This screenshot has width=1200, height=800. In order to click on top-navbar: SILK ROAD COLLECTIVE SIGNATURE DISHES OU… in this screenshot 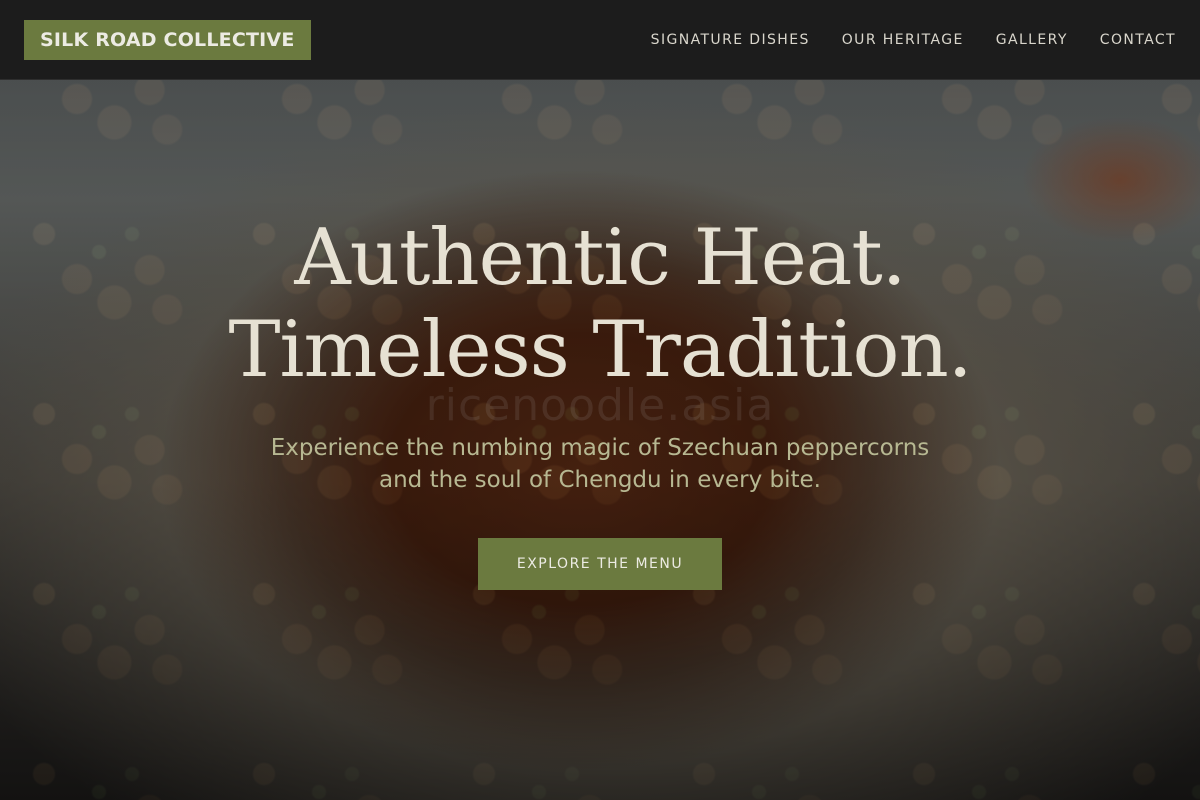, I will do `click(600, 40)`.